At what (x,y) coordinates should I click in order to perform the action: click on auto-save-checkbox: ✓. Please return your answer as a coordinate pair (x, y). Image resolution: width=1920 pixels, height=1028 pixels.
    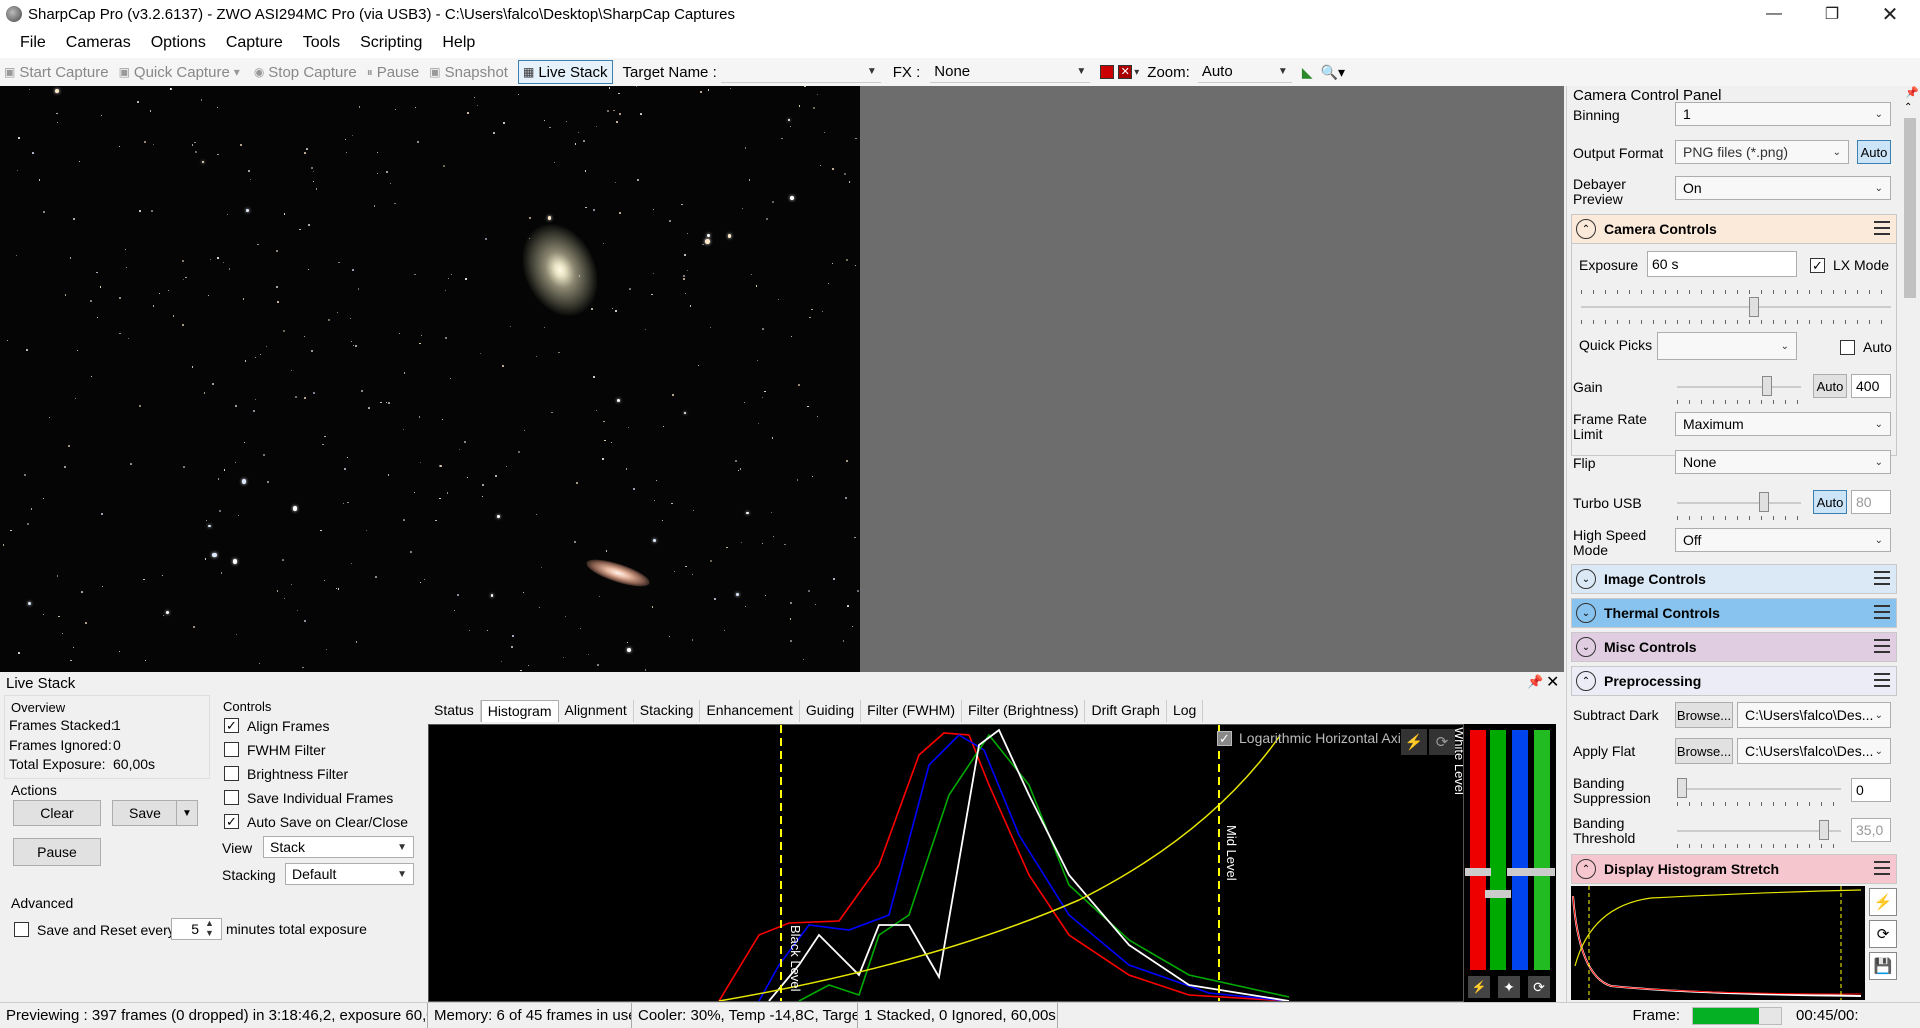
    Looking at the image, I should click on (231, 821).